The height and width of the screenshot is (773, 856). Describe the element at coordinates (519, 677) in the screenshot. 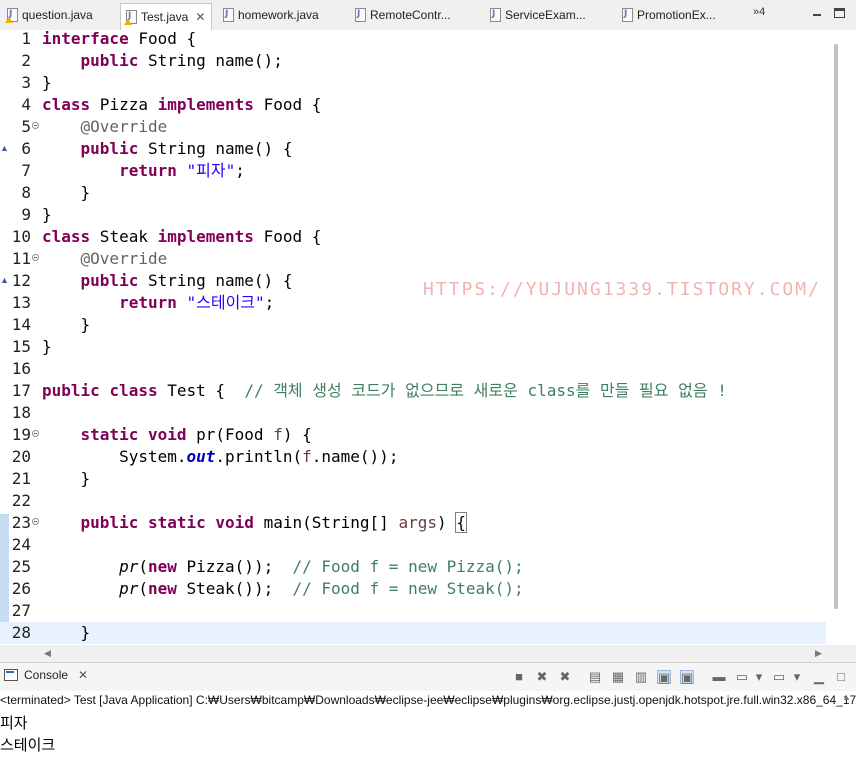

I see `terminate-icon: ■` at that location.